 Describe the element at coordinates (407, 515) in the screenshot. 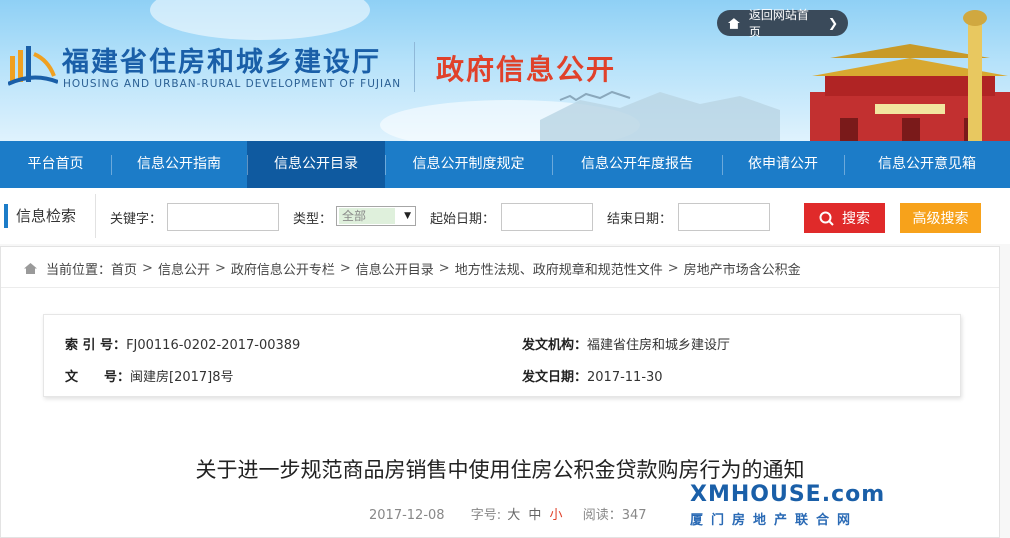

I see `publish-date: 2017-12-08` at that location.